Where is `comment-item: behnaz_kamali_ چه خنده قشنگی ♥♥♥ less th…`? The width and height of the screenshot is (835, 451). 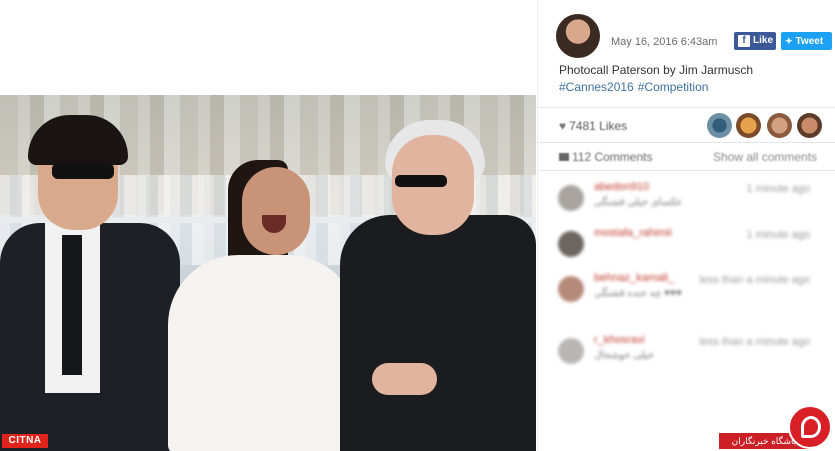
comment-item: behnaz_kamali_ چه خنده قشنگی ♥♥♥ less th… is located at coordinates (686, 296).